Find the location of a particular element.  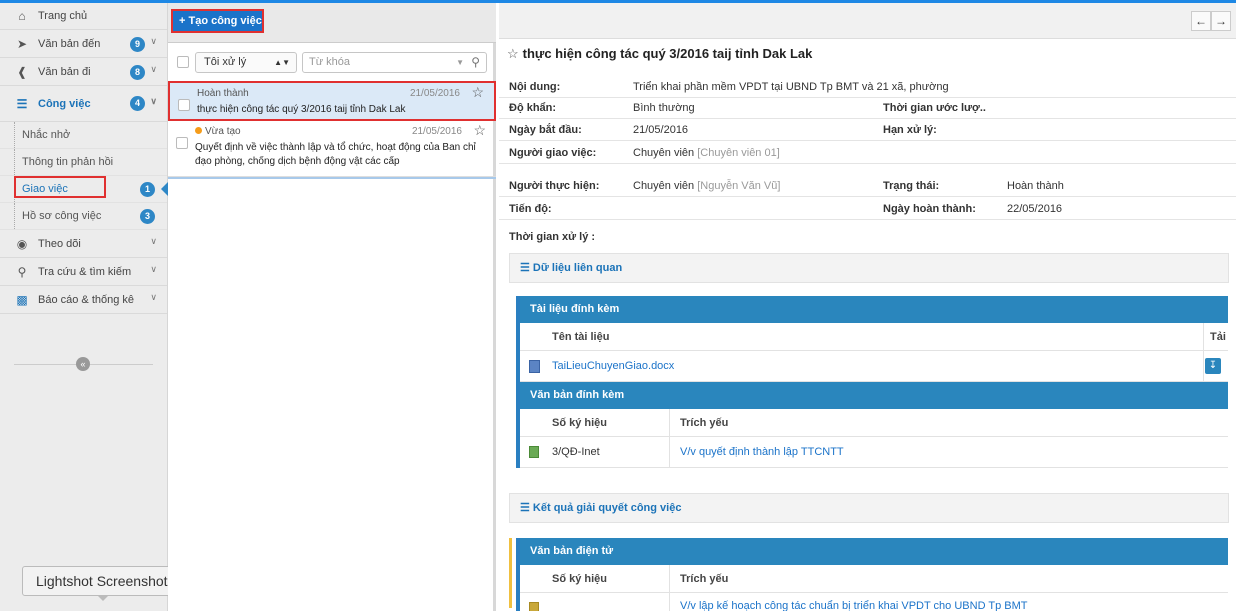

count-badge: 9 is located at coordinates (137, 44).